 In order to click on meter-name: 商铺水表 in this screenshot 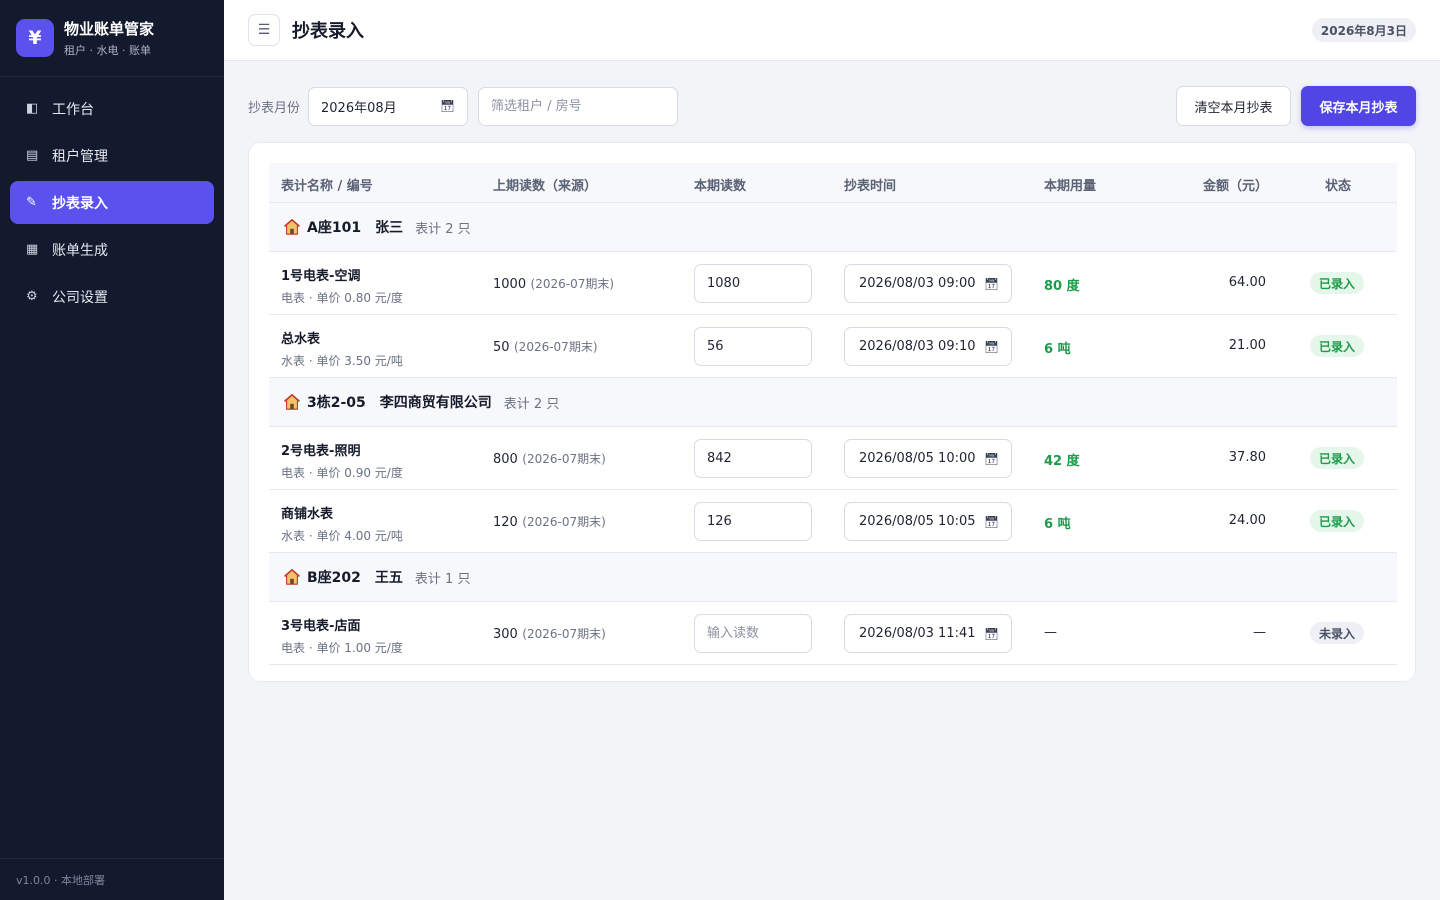, I will do `click(307, 514)`.